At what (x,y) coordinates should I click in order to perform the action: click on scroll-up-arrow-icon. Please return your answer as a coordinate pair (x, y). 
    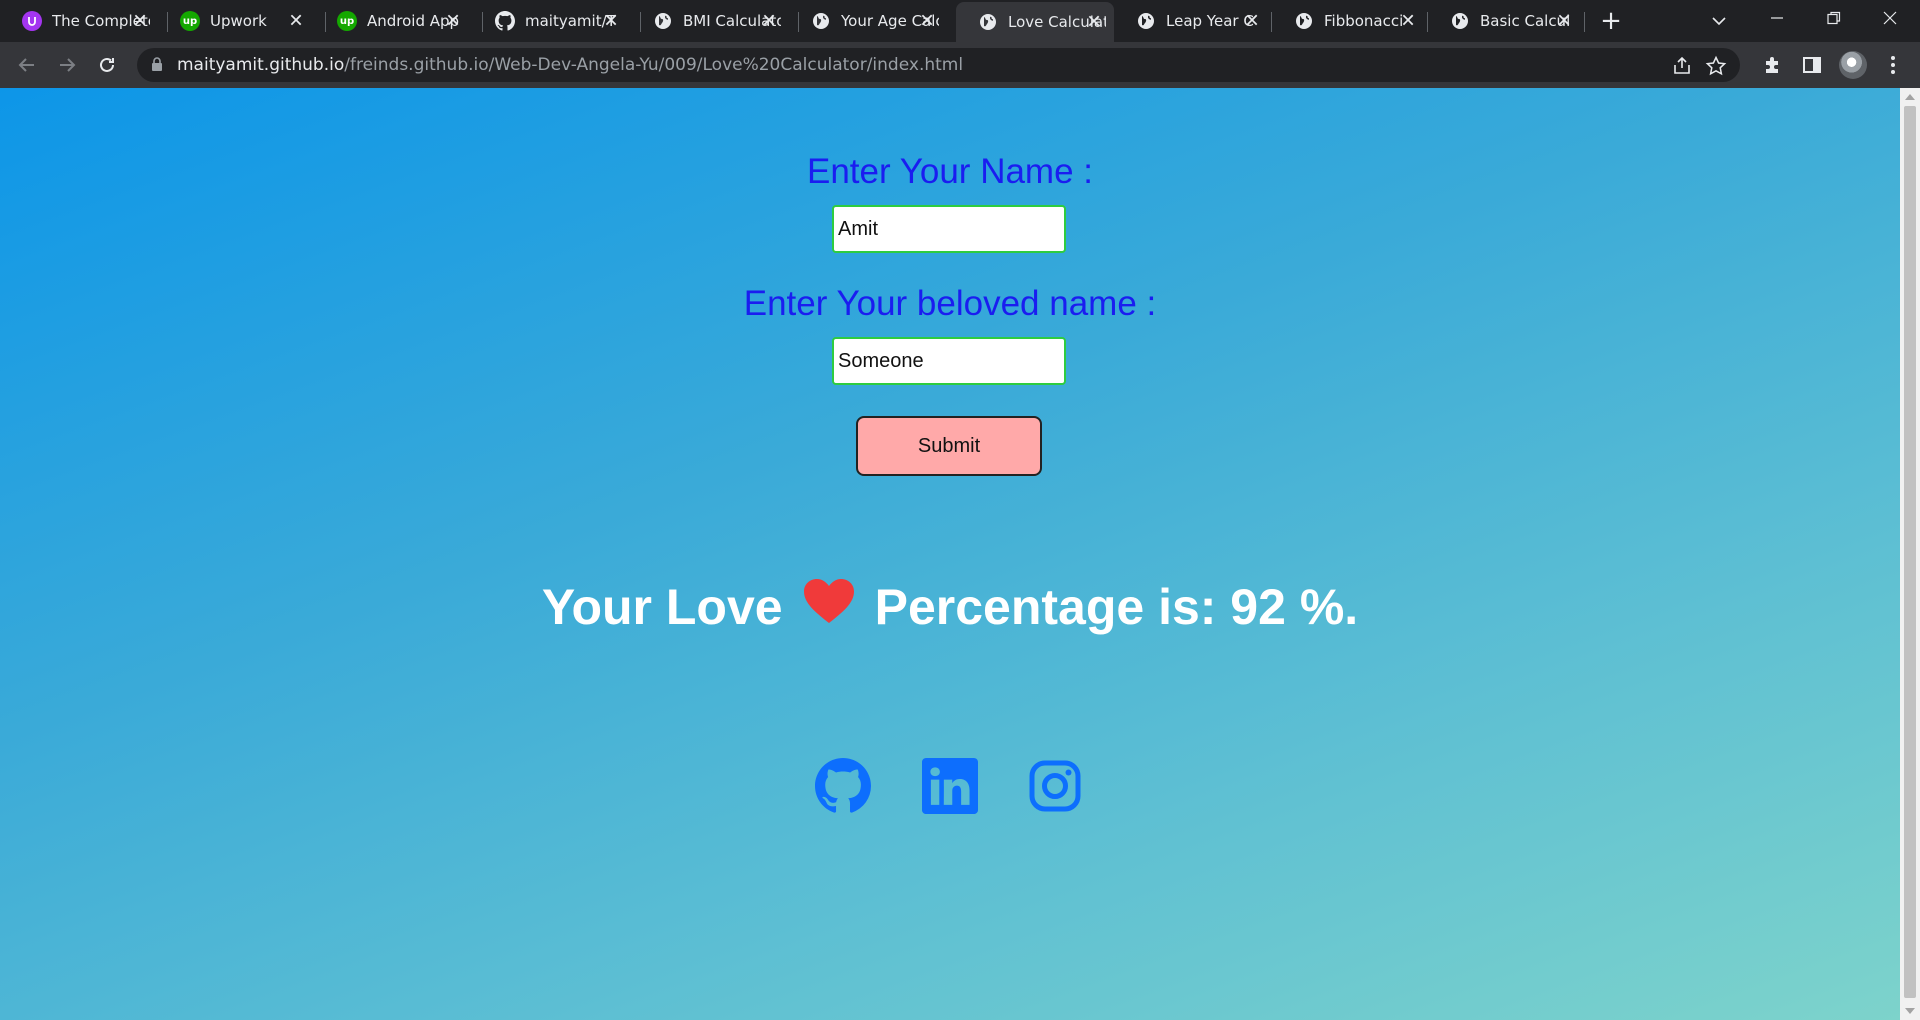
    Looking at the image, I should click on (1910, 97).